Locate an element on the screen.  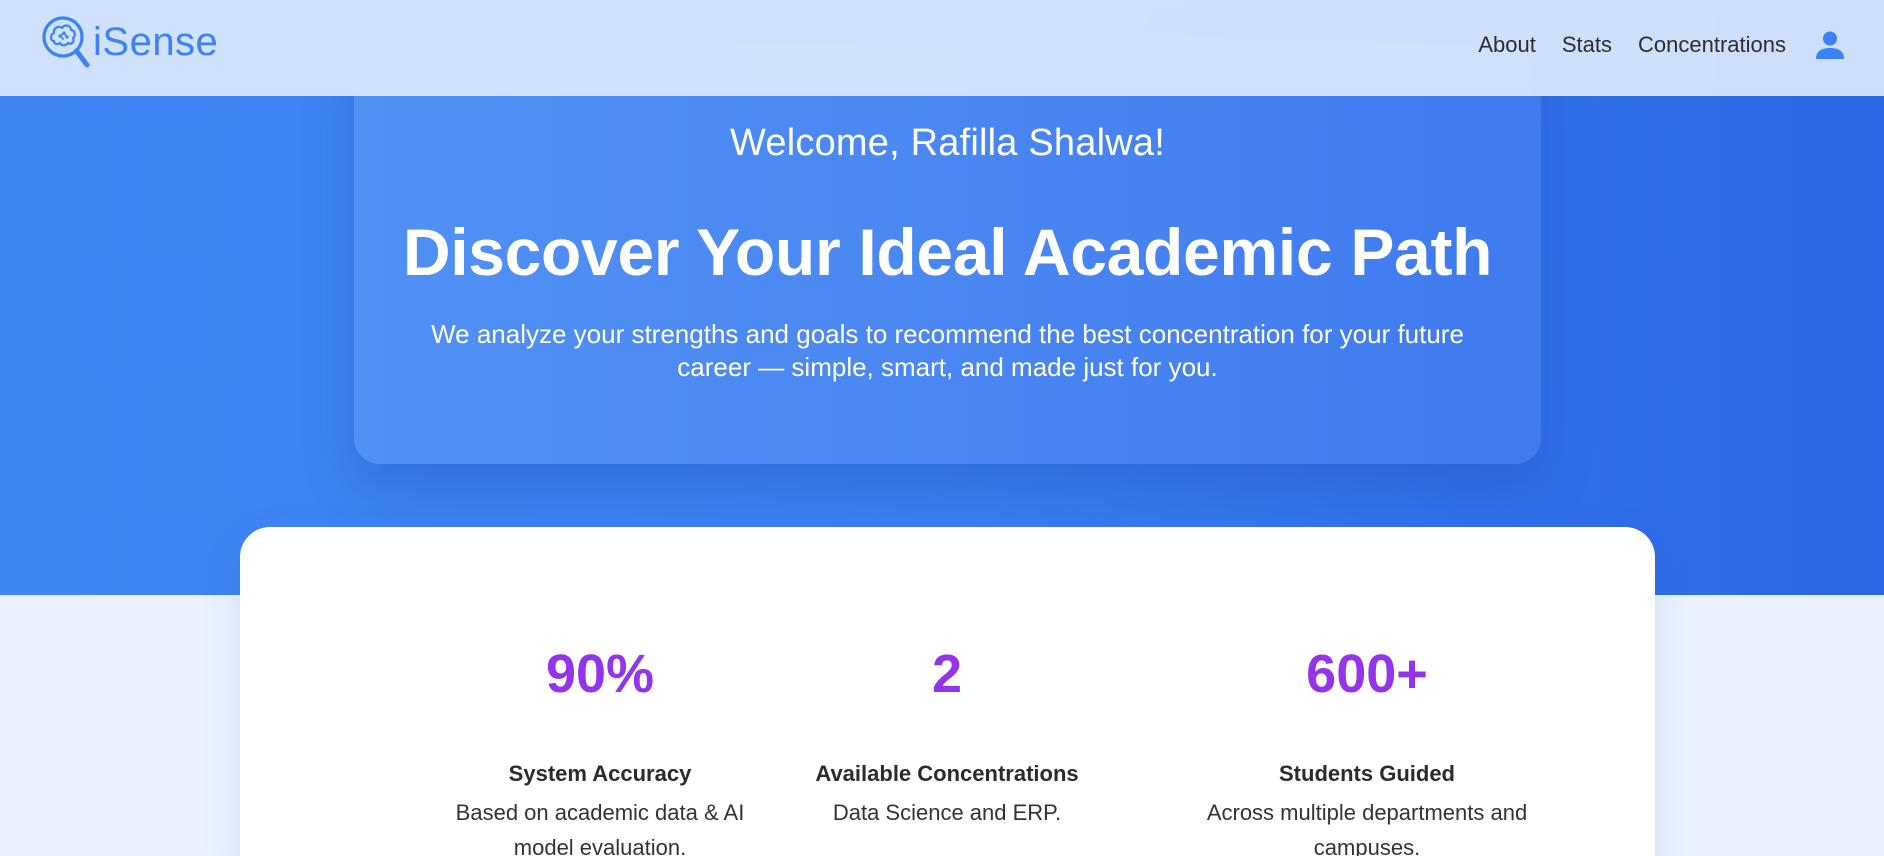
stat-title: Students Guided is located at coordinates (1367, 773).